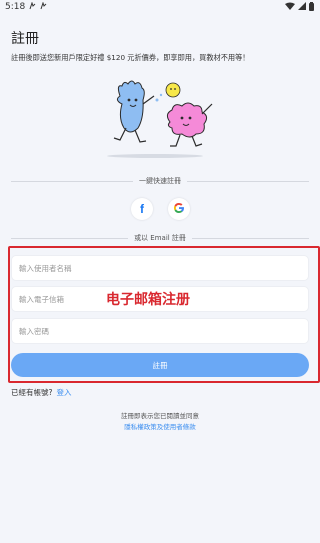 This screenshot has height=543, width=320. I want to click on battery-icon, so click(311, 7).